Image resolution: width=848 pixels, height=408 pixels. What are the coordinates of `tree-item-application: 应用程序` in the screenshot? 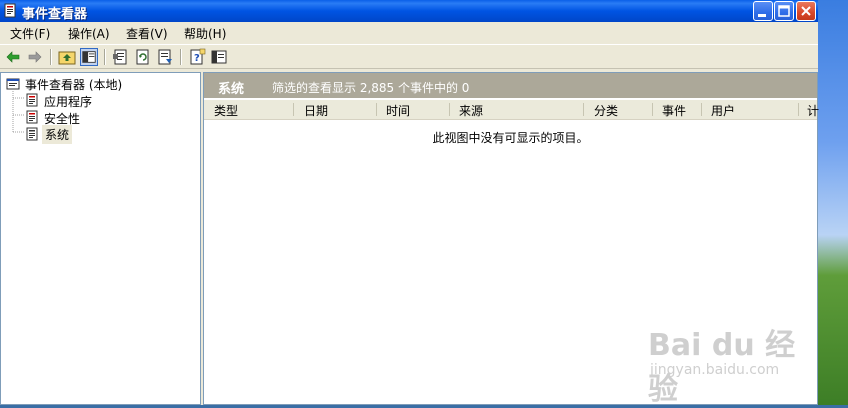 It's located at (68, 101).